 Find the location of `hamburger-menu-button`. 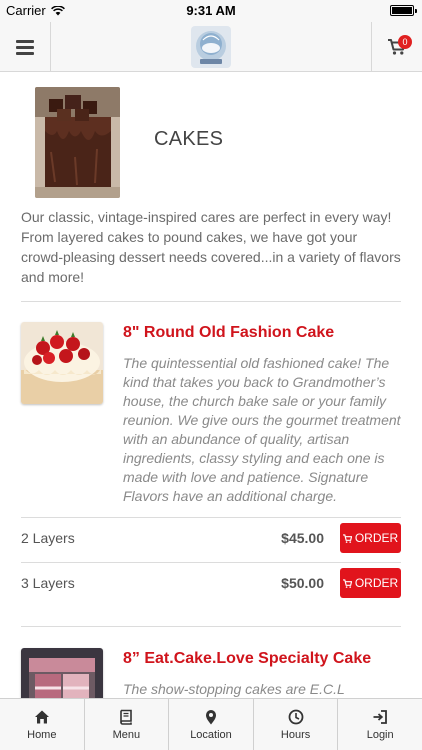

hamburger-menu-button is located at coordinates (25, 47).